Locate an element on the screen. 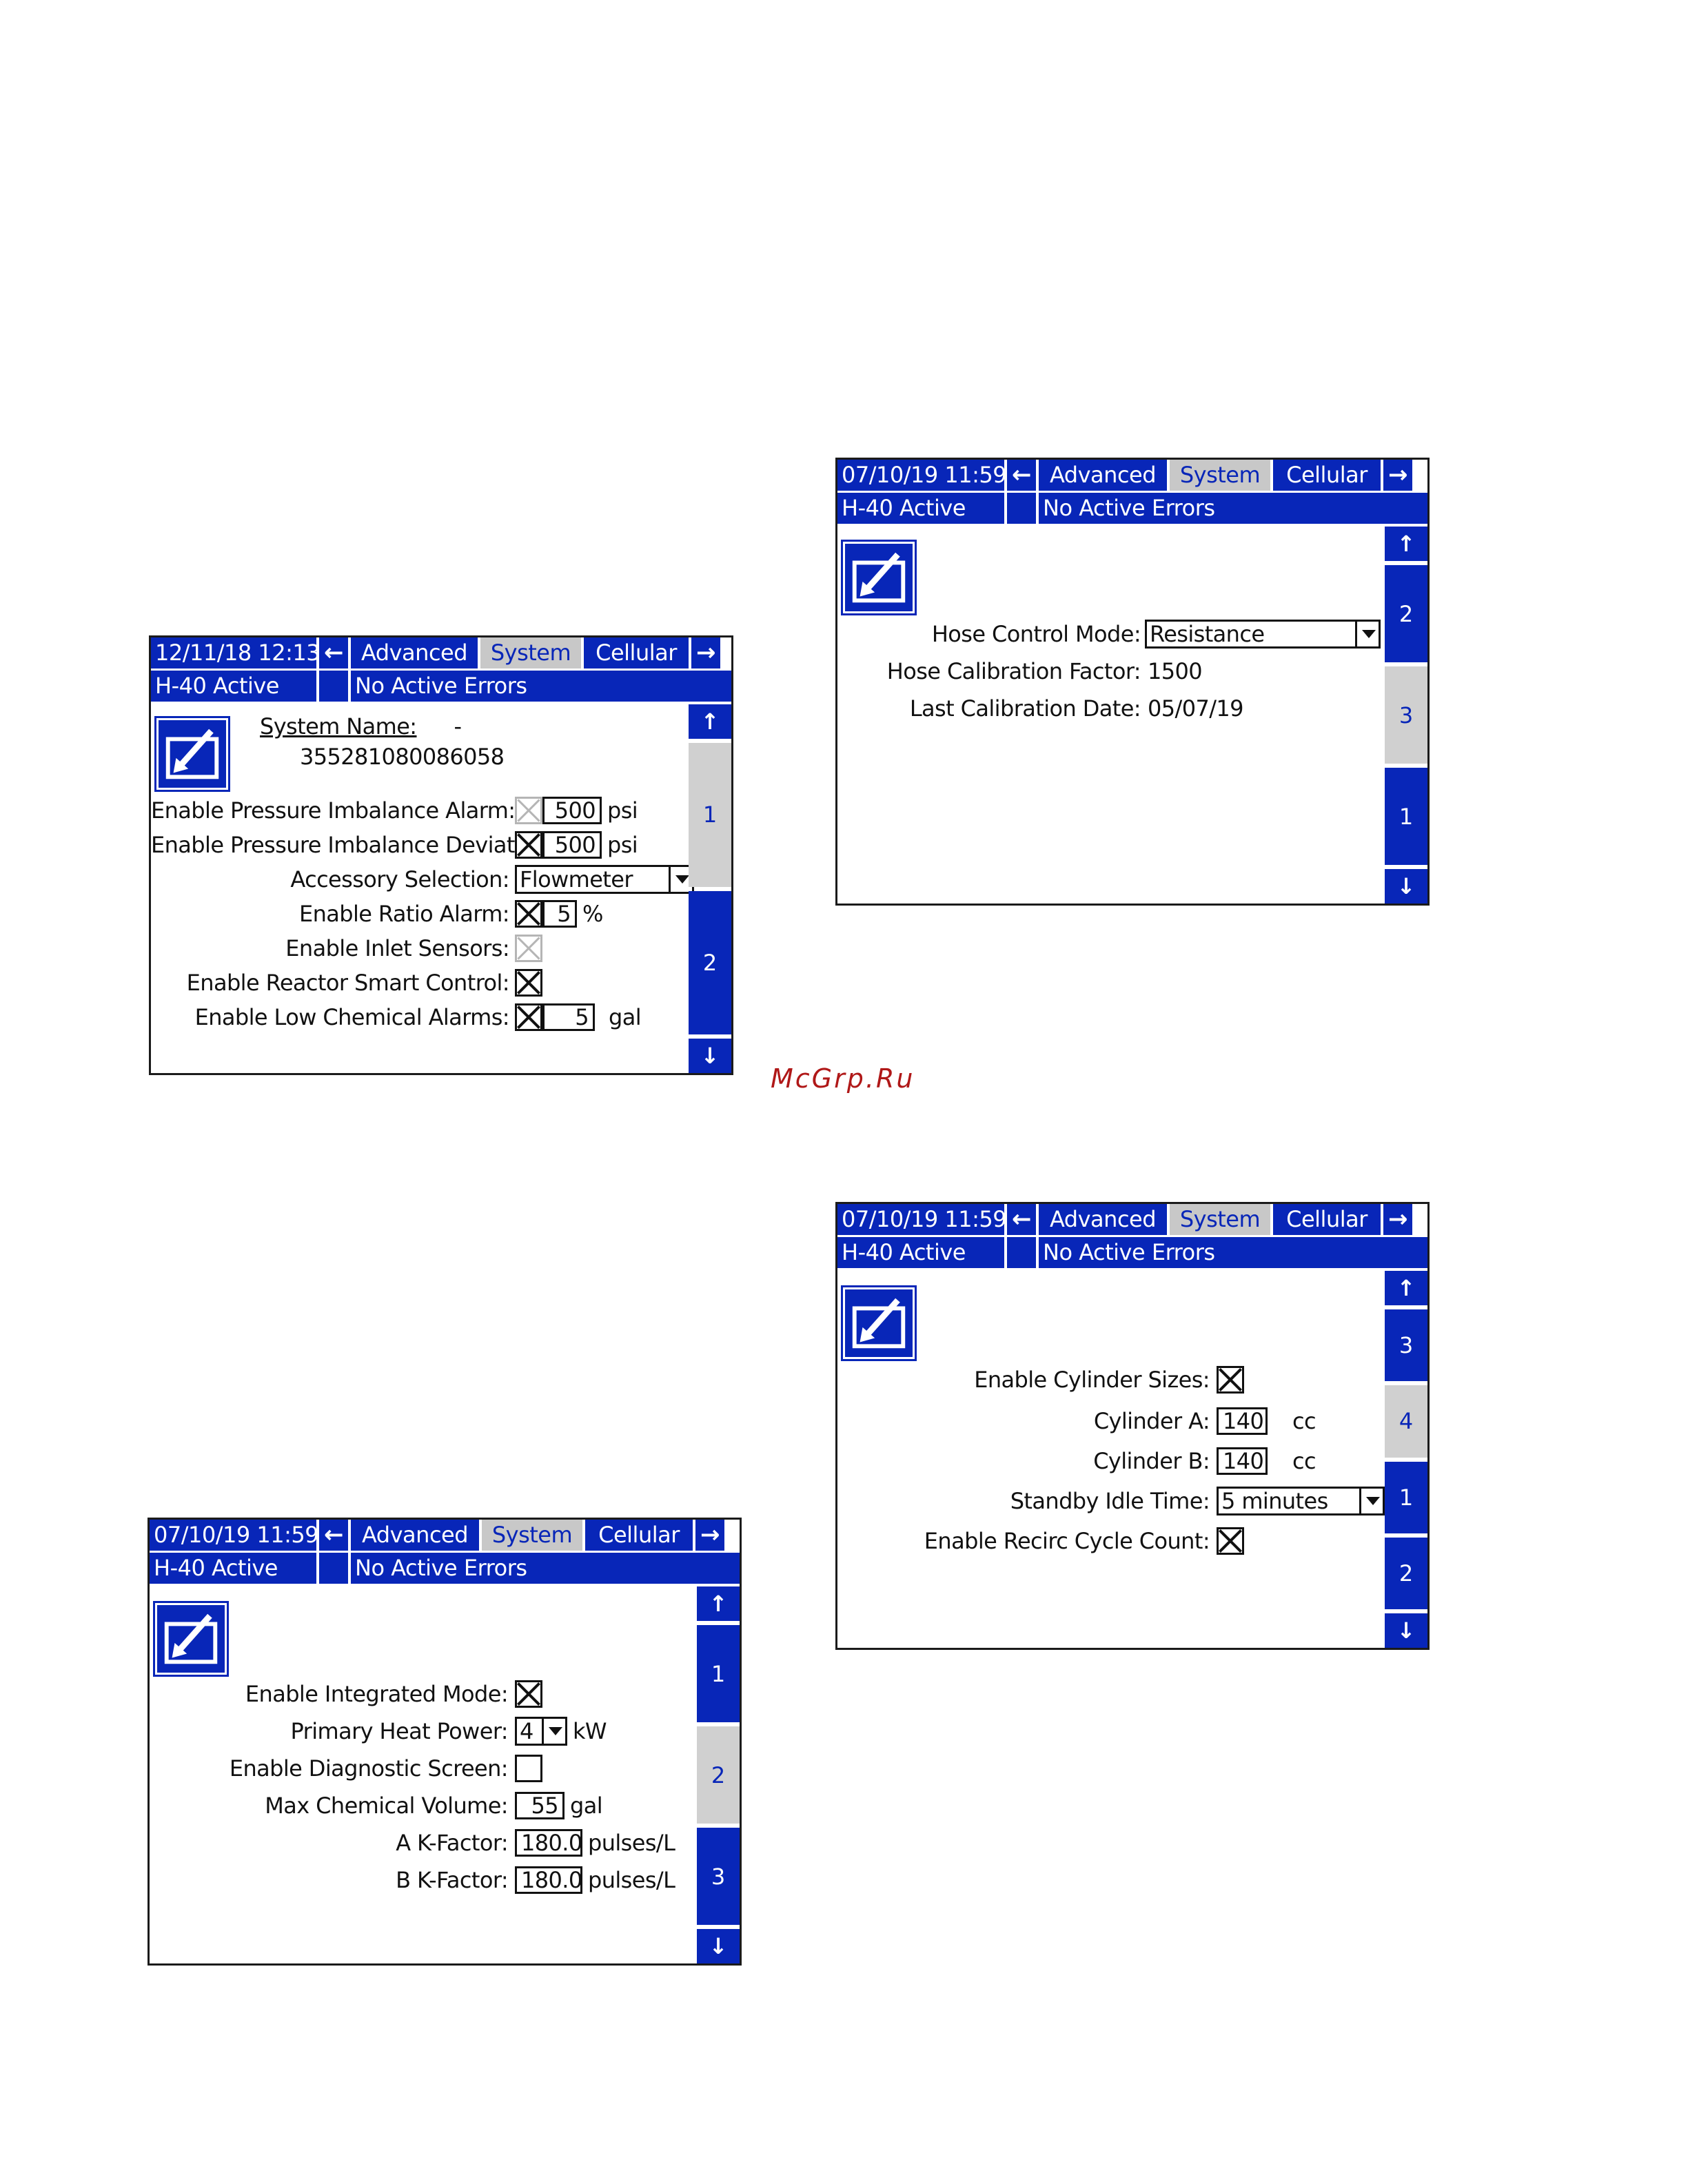  a-k-factor-field: 180.0 is located at coordinates (548, 1843).